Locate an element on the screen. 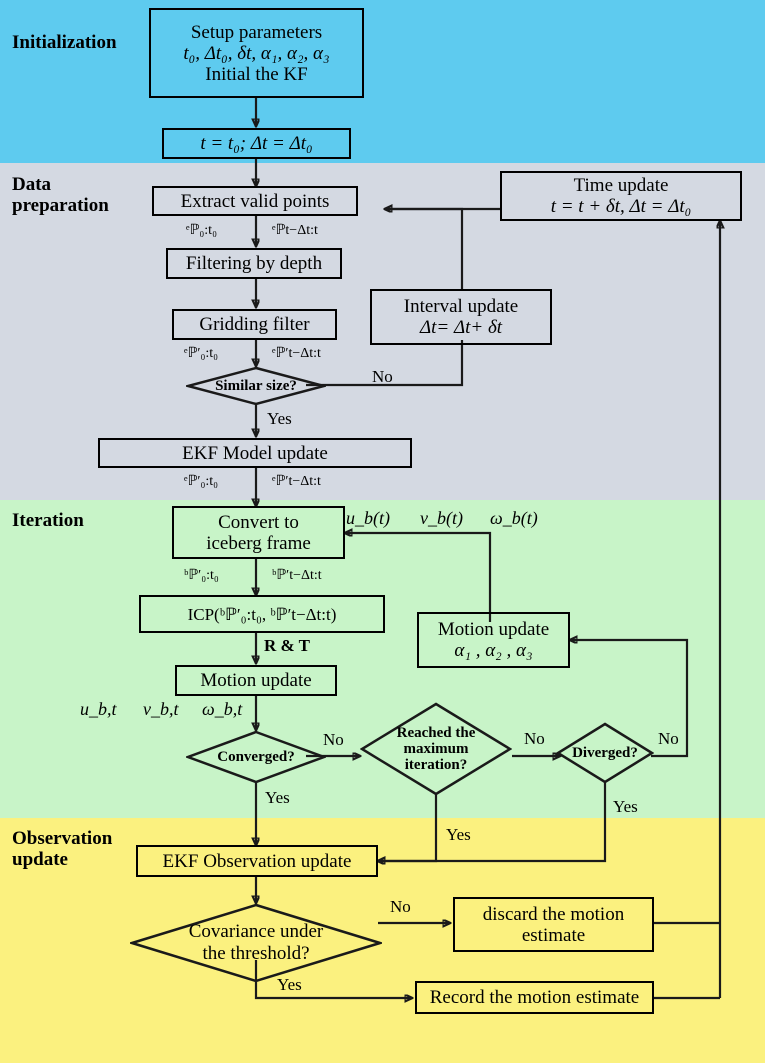  ekf-observation-update-text: EKF Observation update is located at coordinates (257, 861).